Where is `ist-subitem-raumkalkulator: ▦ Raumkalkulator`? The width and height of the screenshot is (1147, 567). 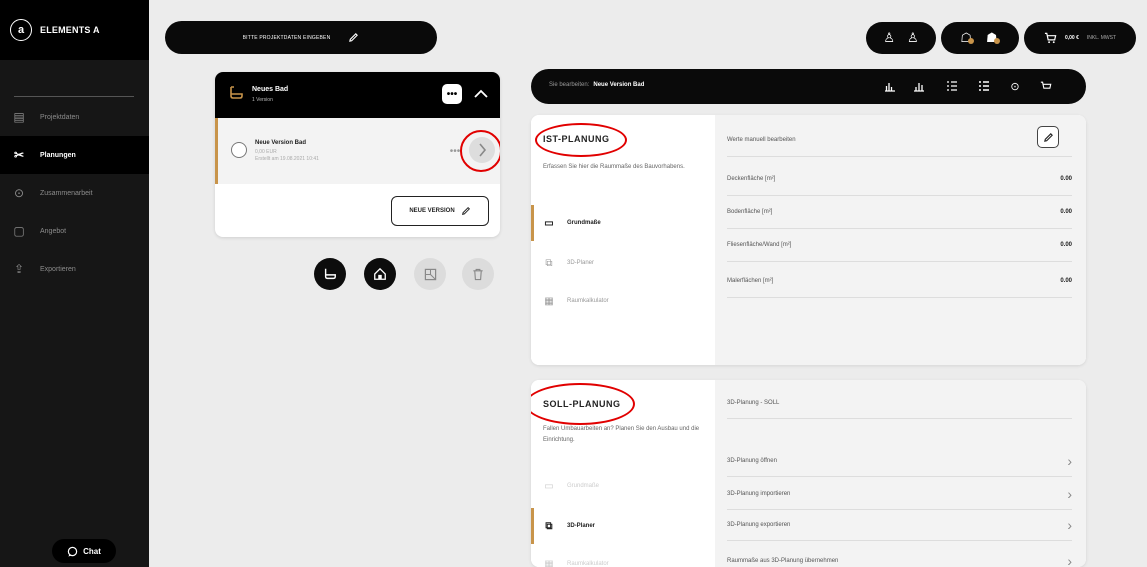
ist-subitem-raumkalkulator: ▦ Raumkalkulator is located at coordinates (623, 301).